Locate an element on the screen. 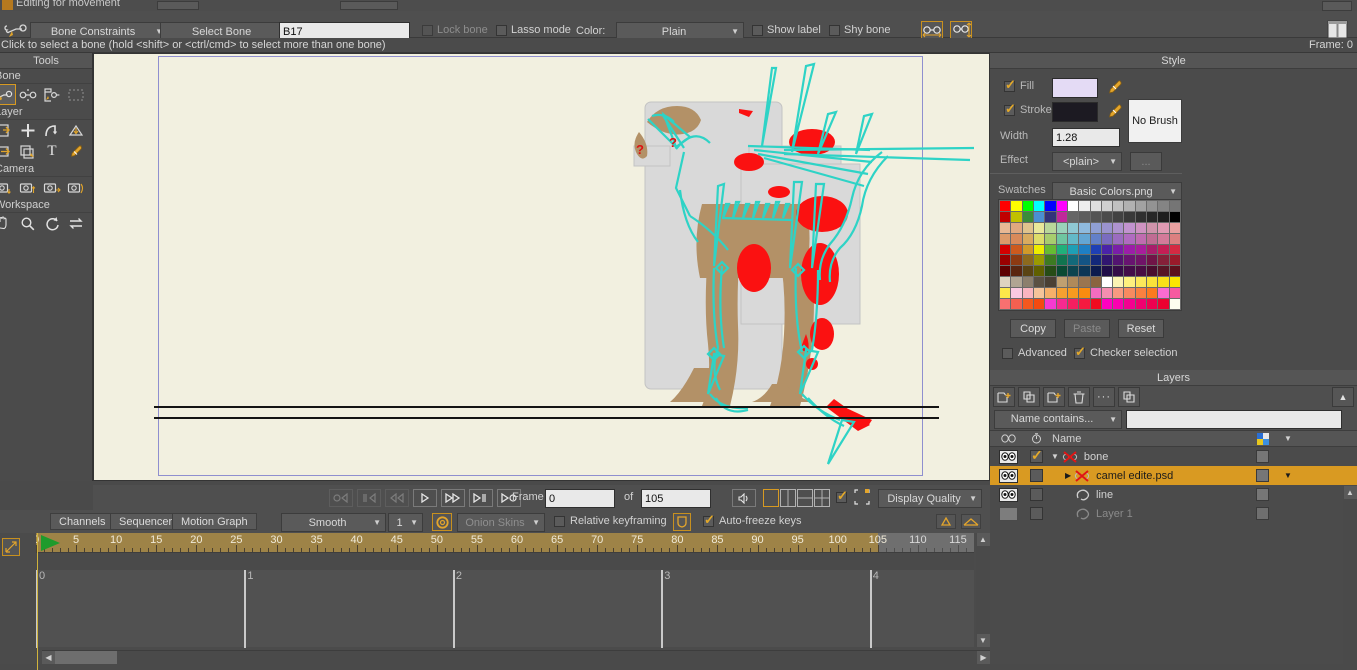 This screenshot has height=670, width=1357. effect-dropdown: <plain> ▼ is located at coordinates (1087, 161).